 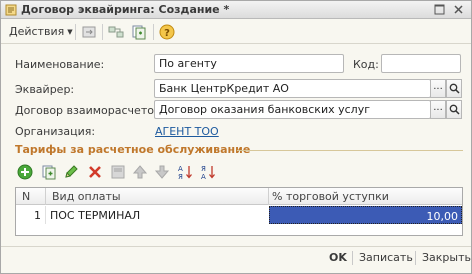 What do you see at coordinates (421, 63) in the screenshot?
I see `code-field` at bounding box center [421, 63].